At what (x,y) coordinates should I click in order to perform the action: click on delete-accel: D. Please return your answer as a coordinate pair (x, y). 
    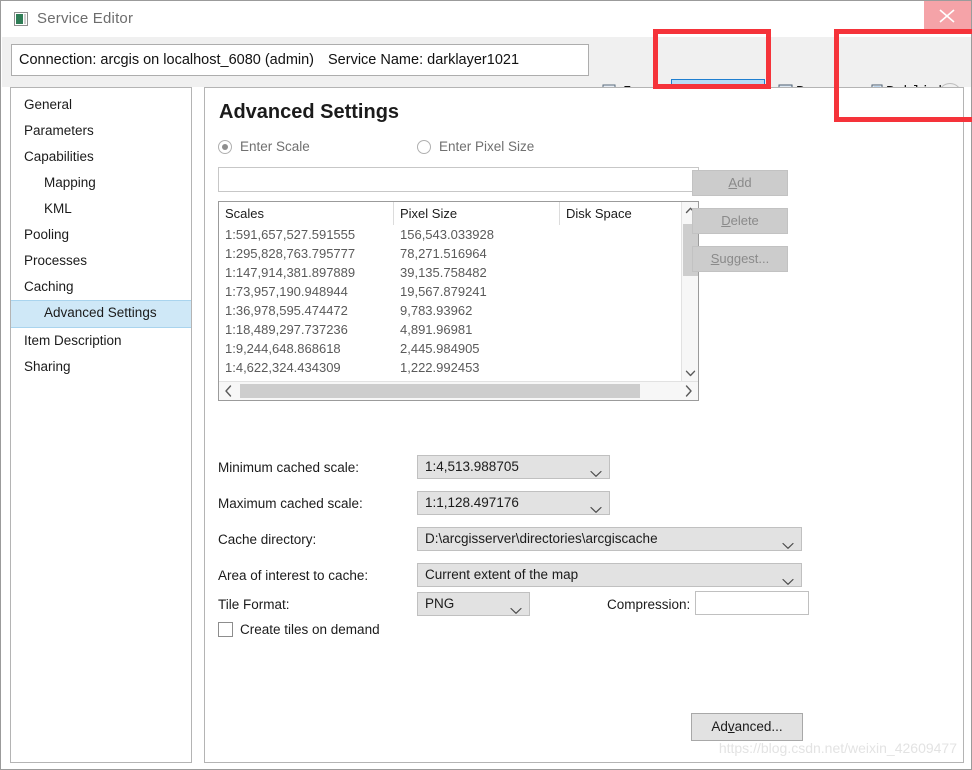
    Looking at the image, I should click on (726, 220).